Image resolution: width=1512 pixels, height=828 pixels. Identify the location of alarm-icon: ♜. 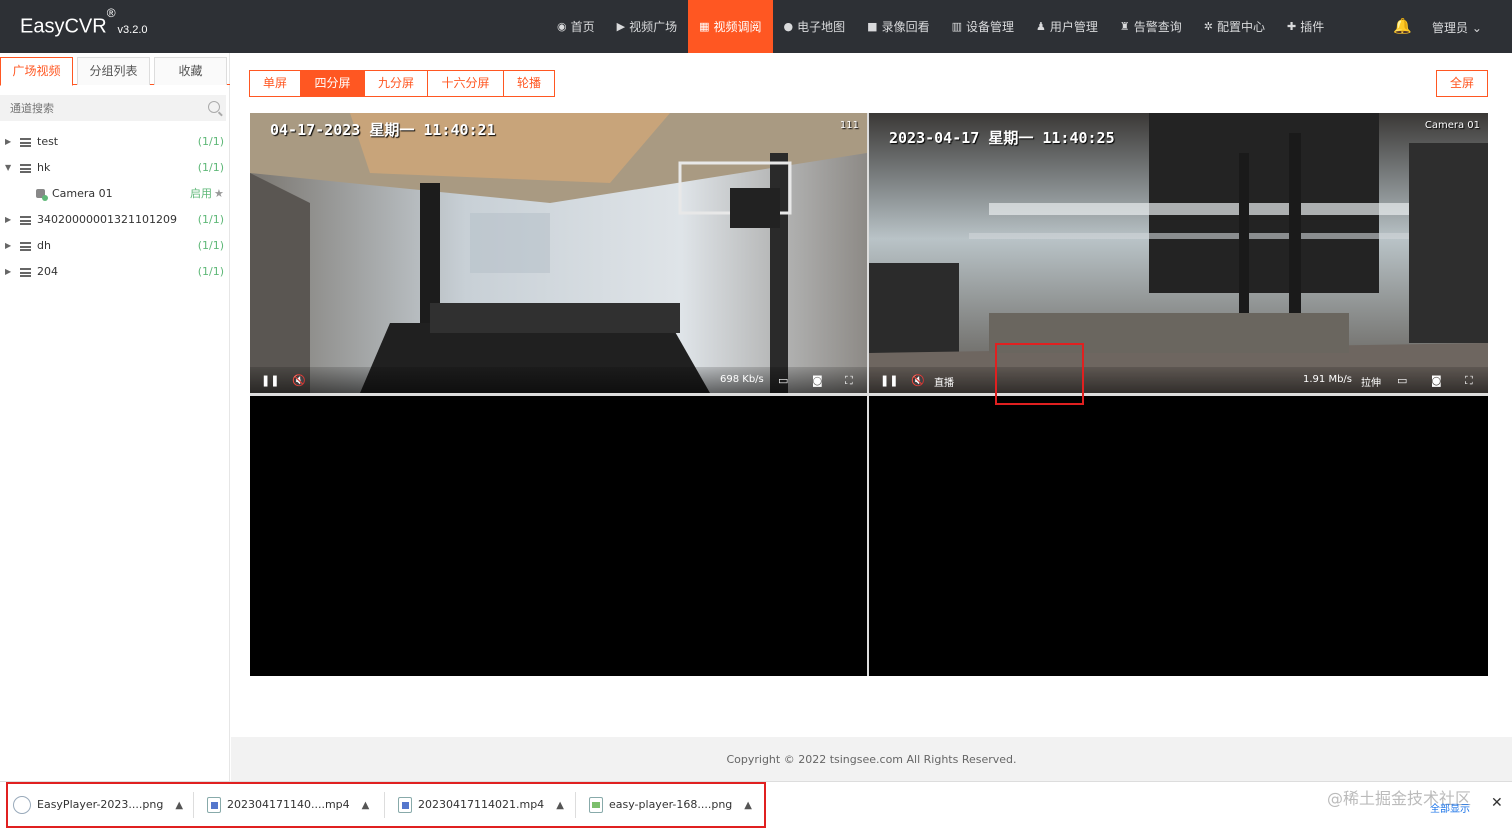
(1124, 26).